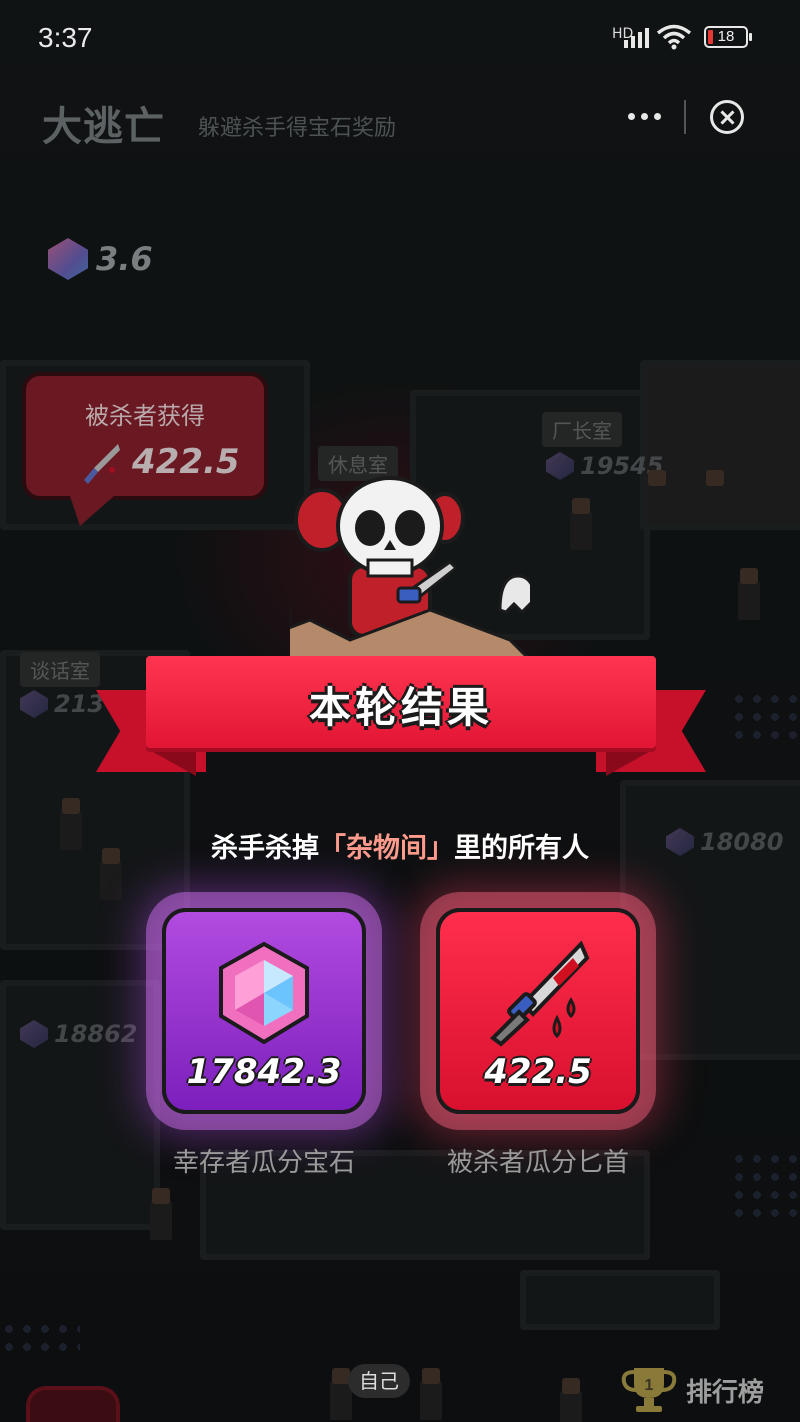 The height and width of the screenshot is (1422, 800). Describe the element at coordinates (537, 1163) in the screenshot. I see `knife-reward-caption: 被杀者瓜分匕首` at that location.